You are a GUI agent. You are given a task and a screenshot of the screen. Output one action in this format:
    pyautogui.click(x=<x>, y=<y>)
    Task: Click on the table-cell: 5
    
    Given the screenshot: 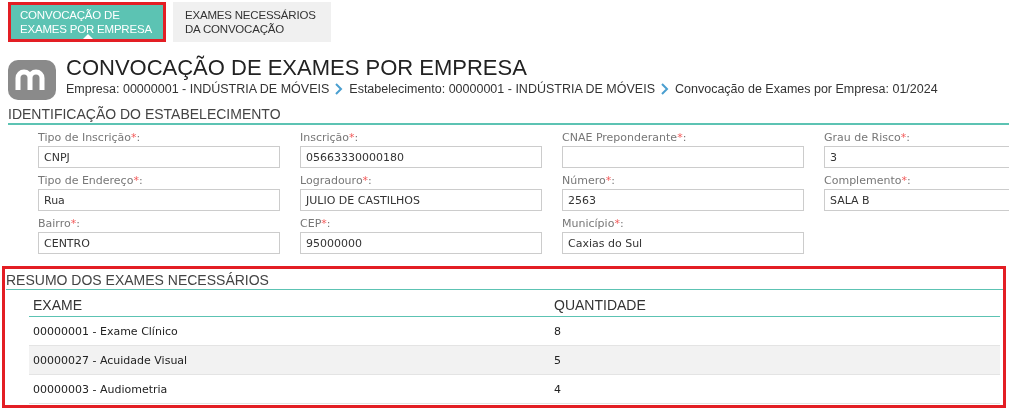 What is the action you would take?
    pyautogui.click(x=775, y=360)
    